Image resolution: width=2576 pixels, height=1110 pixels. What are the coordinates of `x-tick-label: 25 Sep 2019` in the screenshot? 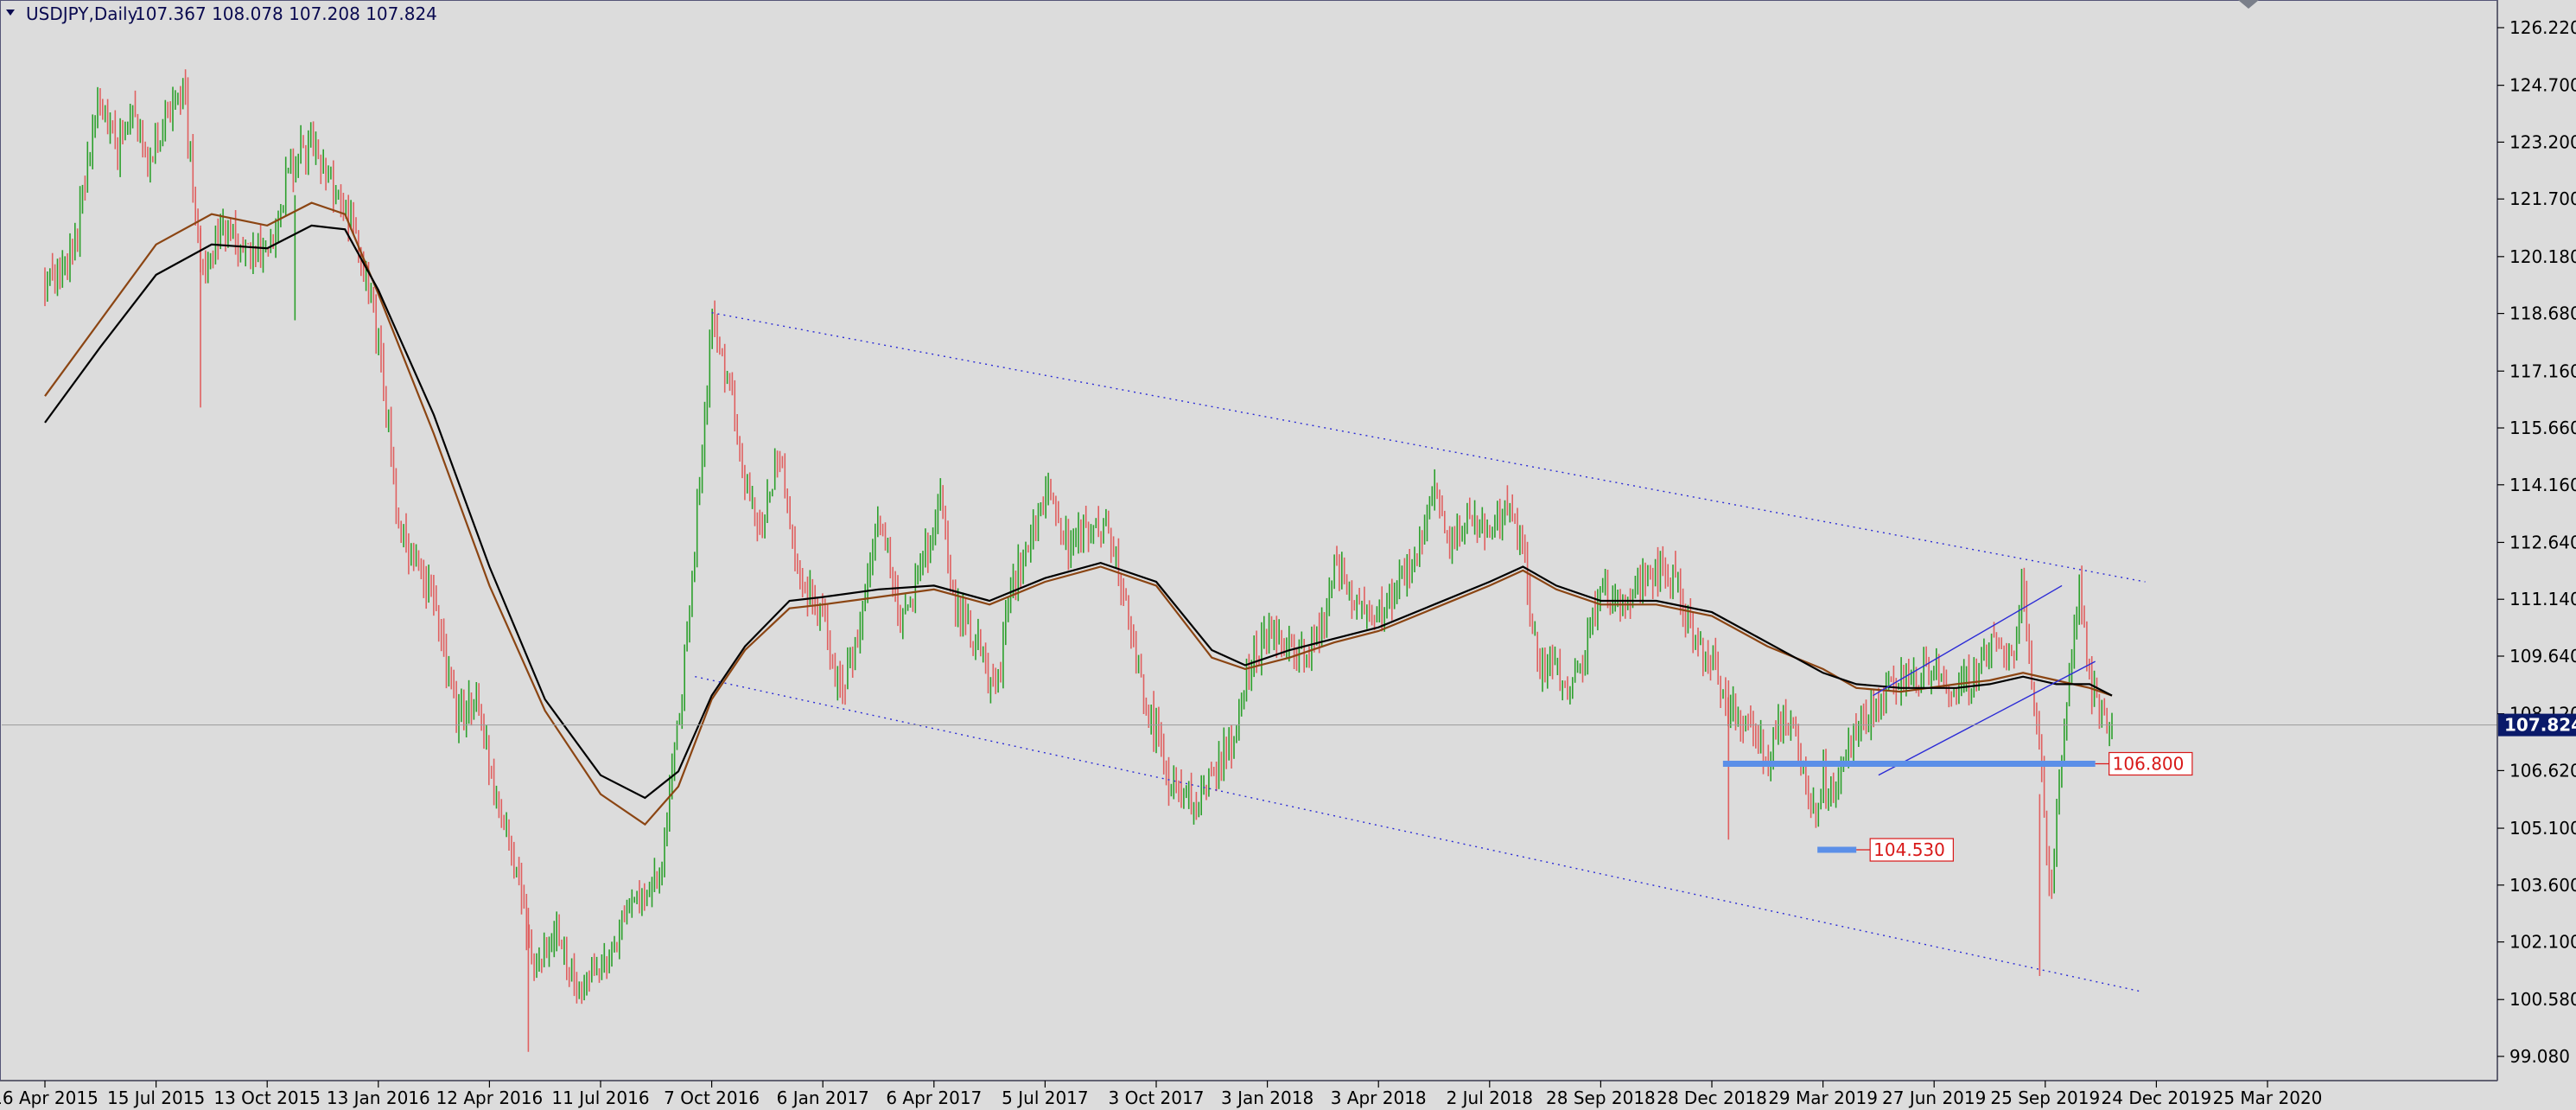 It's located at (2045, 1098).